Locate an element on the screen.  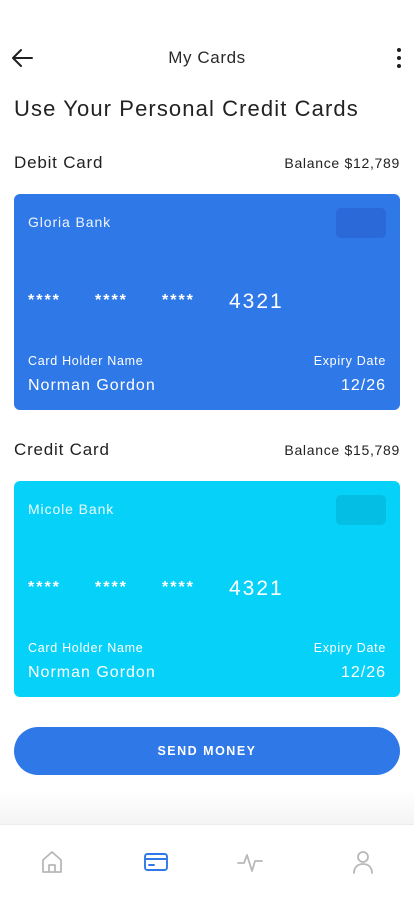
nav-item-activity is located at coordinates (250, 862).